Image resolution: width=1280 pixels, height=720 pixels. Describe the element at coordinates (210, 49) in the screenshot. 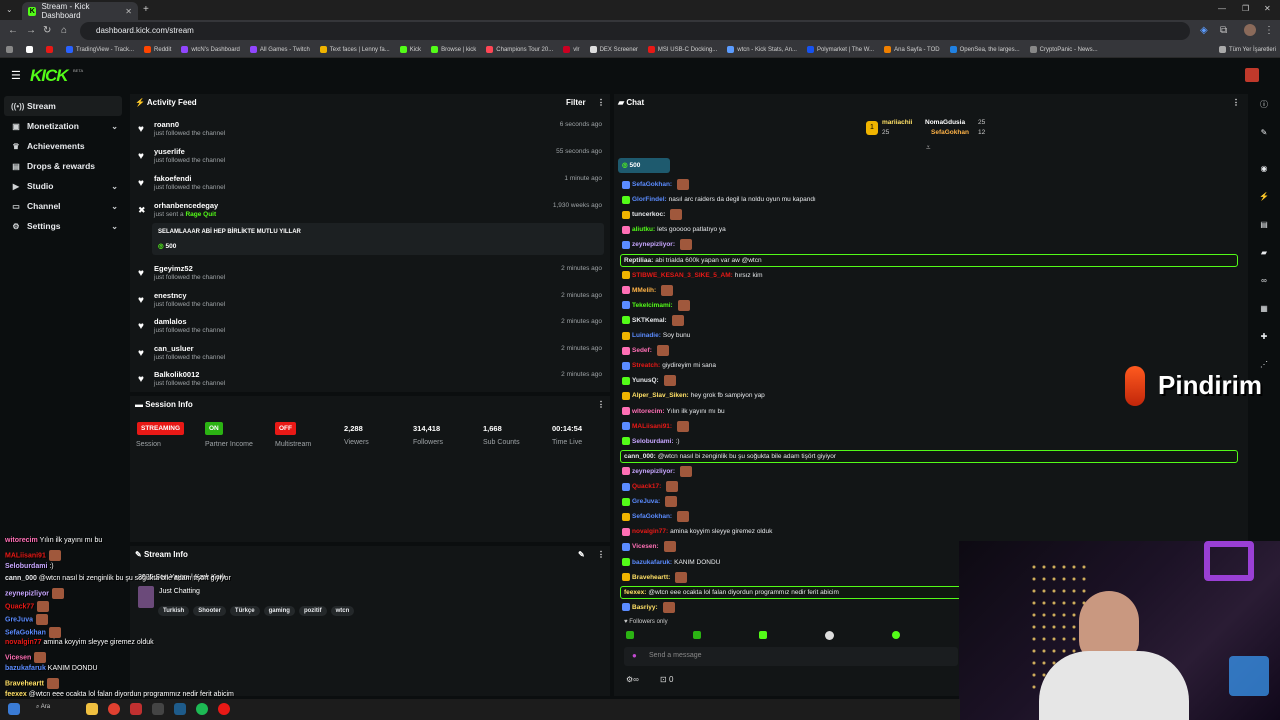

I see `bookmark-2: wtcN's Dashboard` at that location.